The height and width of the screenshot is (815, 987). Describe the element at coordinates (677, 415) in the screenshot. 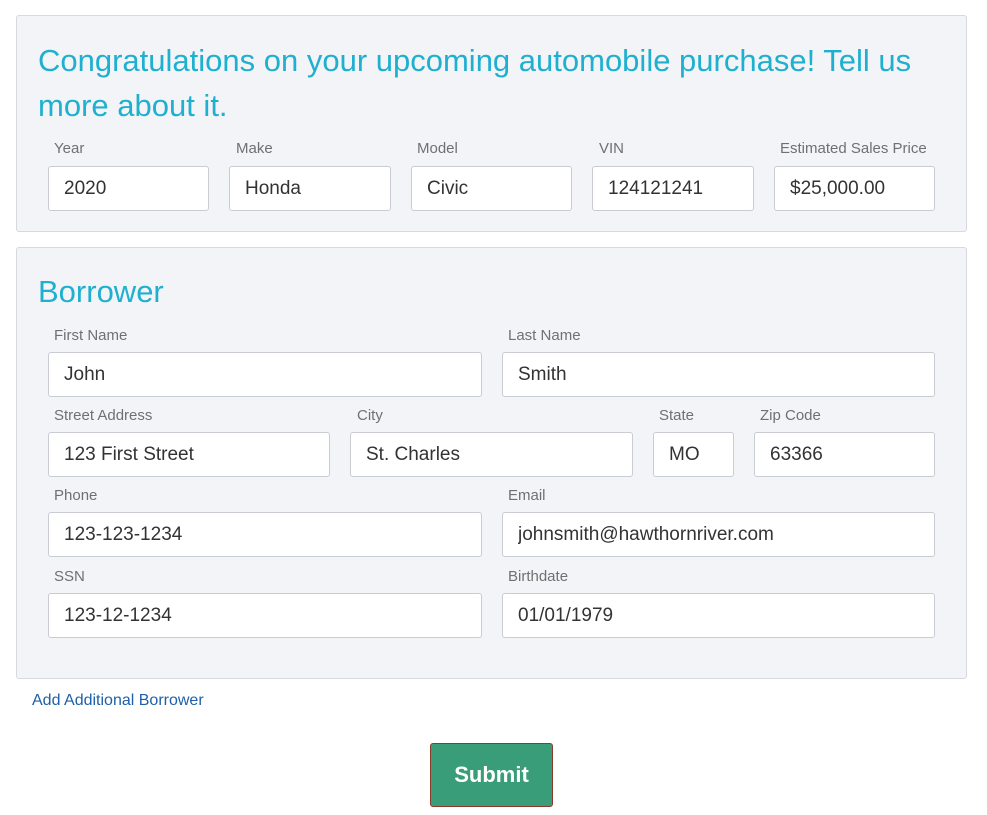

I see `state-label: State` at that location.